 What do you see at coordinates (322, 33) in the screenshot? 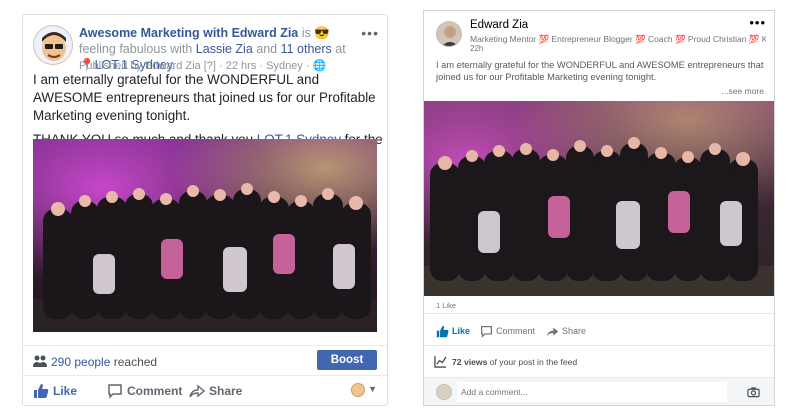
I see `sunglasses-emoji-icon: 😎` at bounding box center [322, 33].